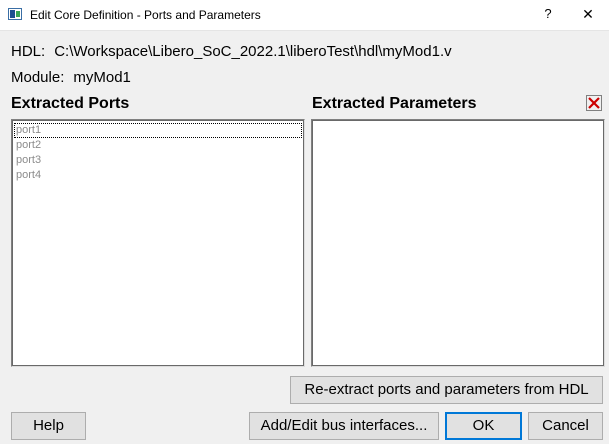  Describe the element at coordinates (446, 390) in the screenshot. I see `reextract-button: Re-extract ports and parameters from HDL` at that location.